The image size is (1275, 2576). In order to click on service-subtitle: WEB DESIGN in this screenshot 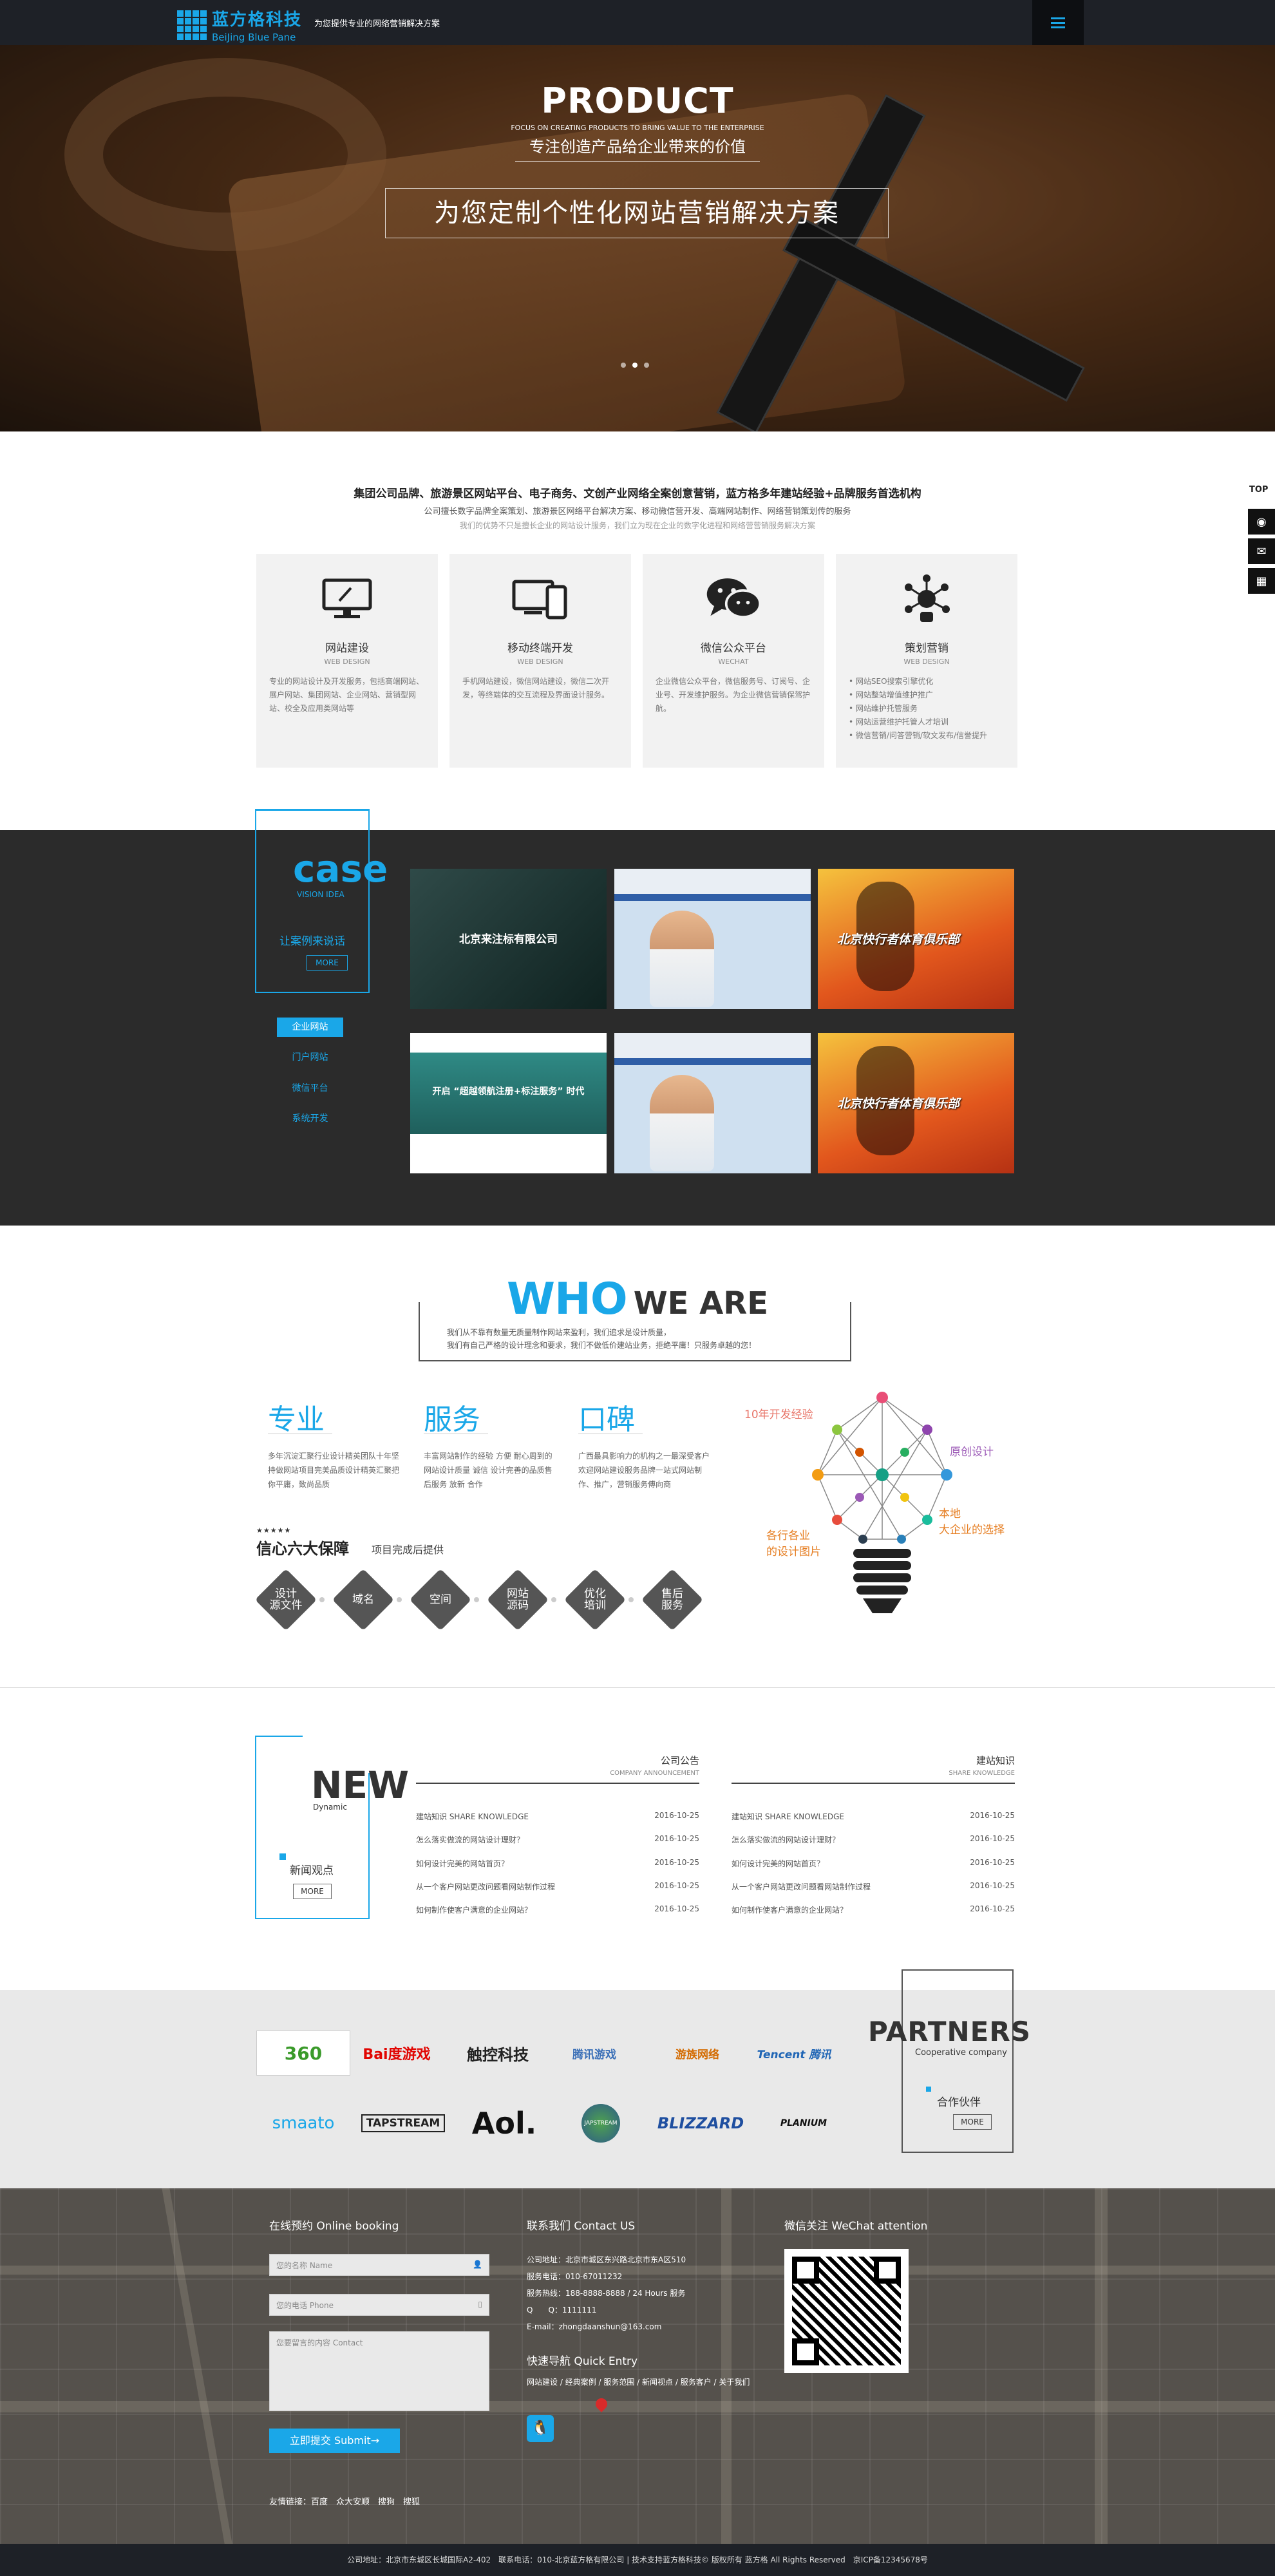, I will do `click(540, 662)`.